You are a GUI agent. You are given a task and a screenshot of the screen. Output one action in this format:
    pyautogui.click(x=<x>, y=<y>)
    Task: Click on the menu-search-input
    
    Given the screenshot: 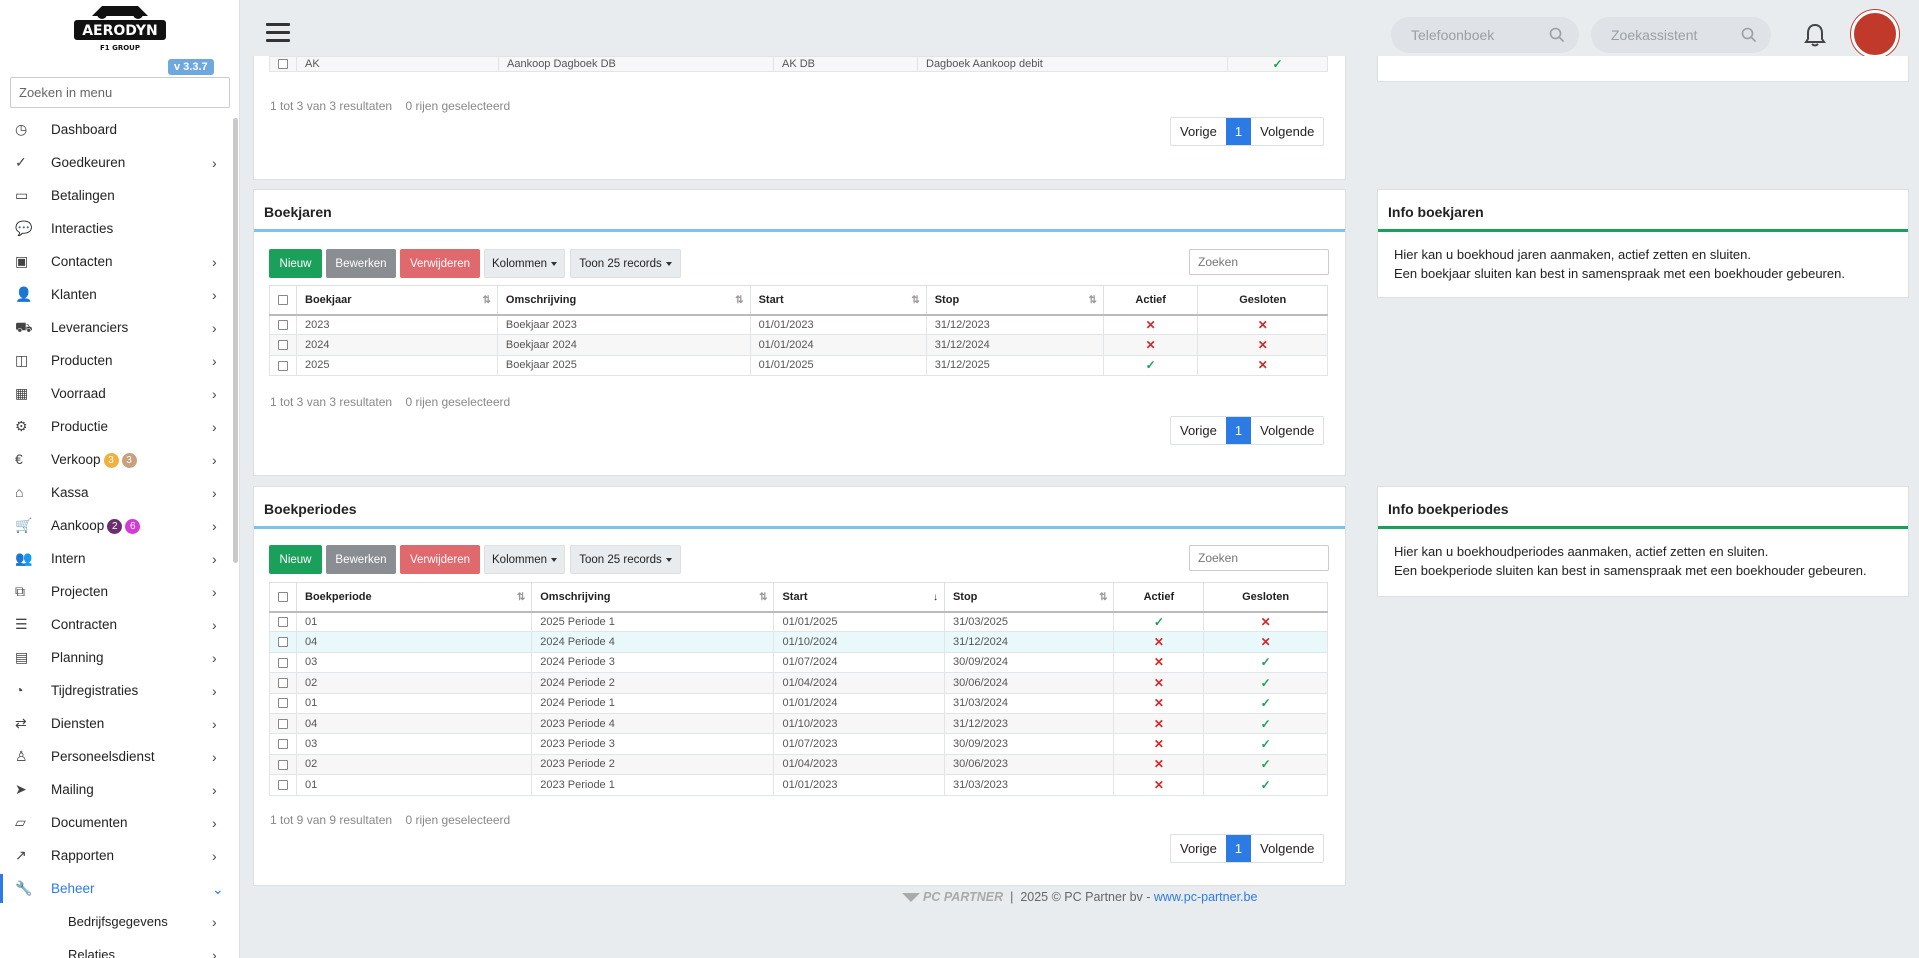 What is the action you would take?
    pyautogui.click(x=120, y=92)
    